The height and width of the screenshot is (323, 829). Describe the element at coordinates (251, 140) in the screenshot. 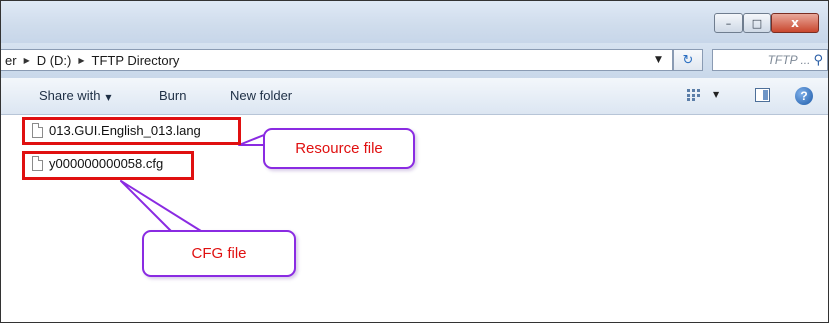

I see `resource-callout-pointer` at that location.